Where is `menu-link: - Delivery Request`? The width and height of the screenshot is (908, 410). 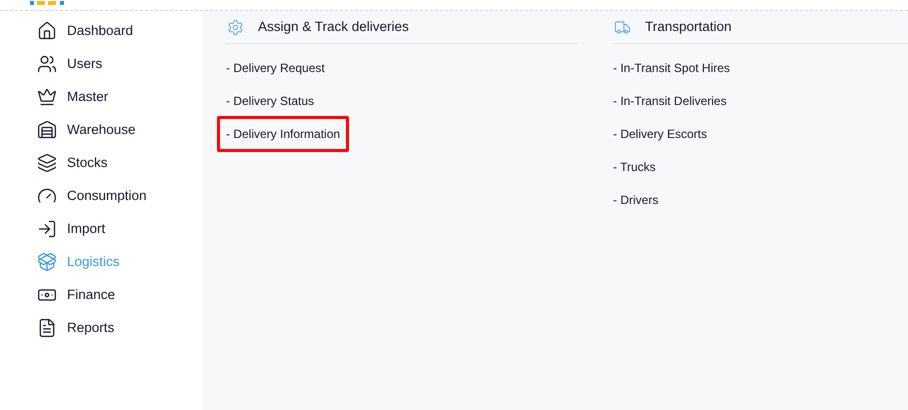 menu-link: - Delivery Request is located at coordinates (275, 68).